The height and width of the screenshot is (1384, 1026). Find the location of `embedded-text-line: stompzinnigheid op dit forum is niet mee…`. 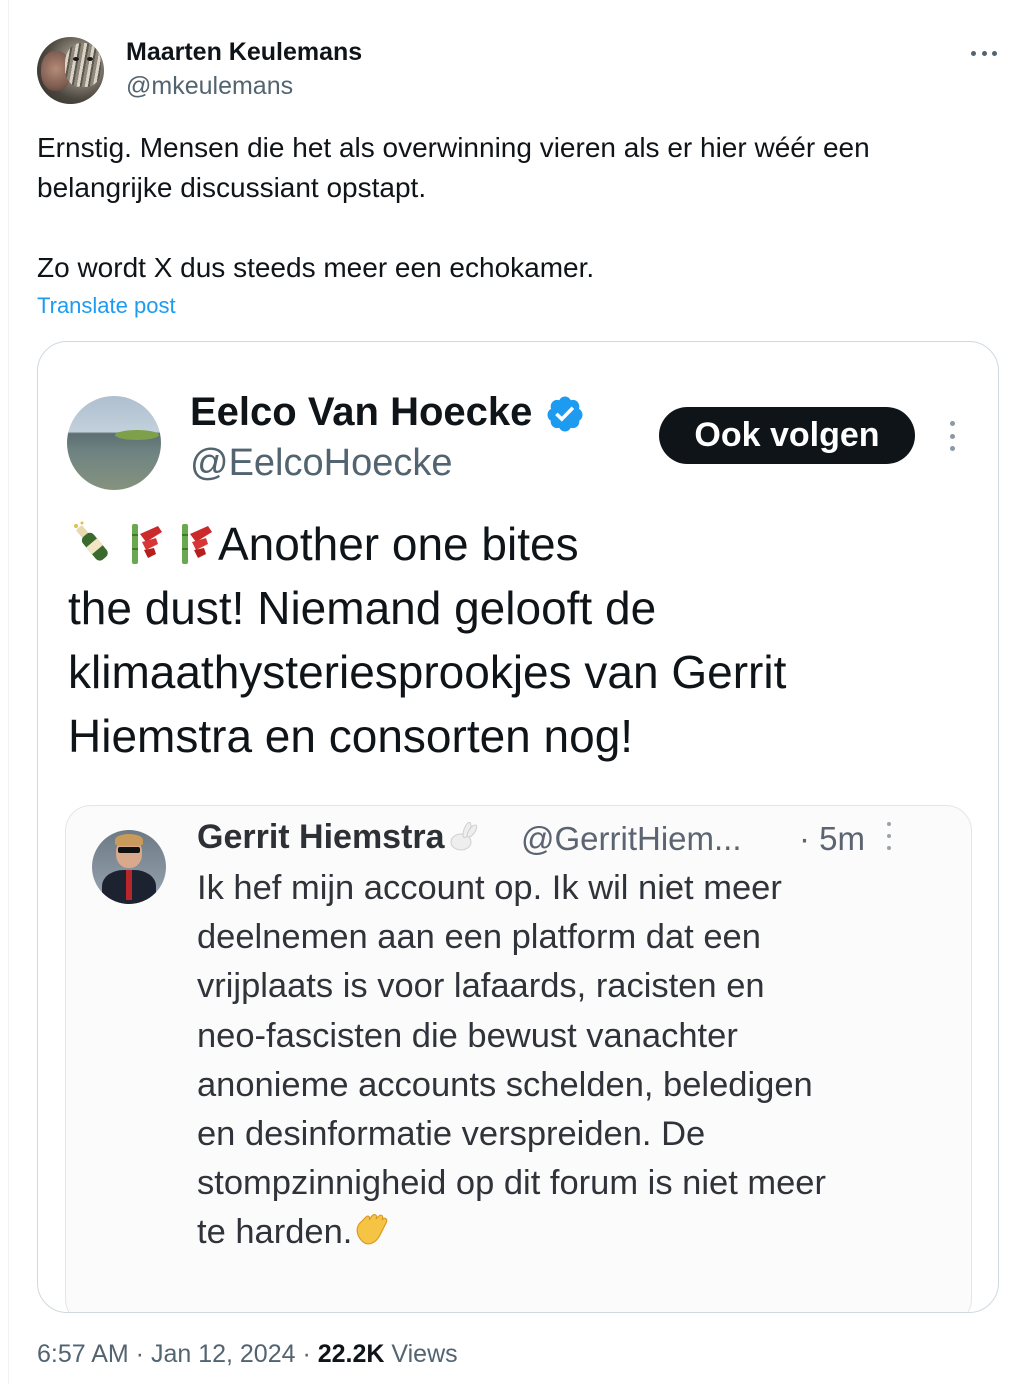

embedded-text-line: stompzinnigheid op dit forum is niet mee… is located at coordinates (511, 1183).